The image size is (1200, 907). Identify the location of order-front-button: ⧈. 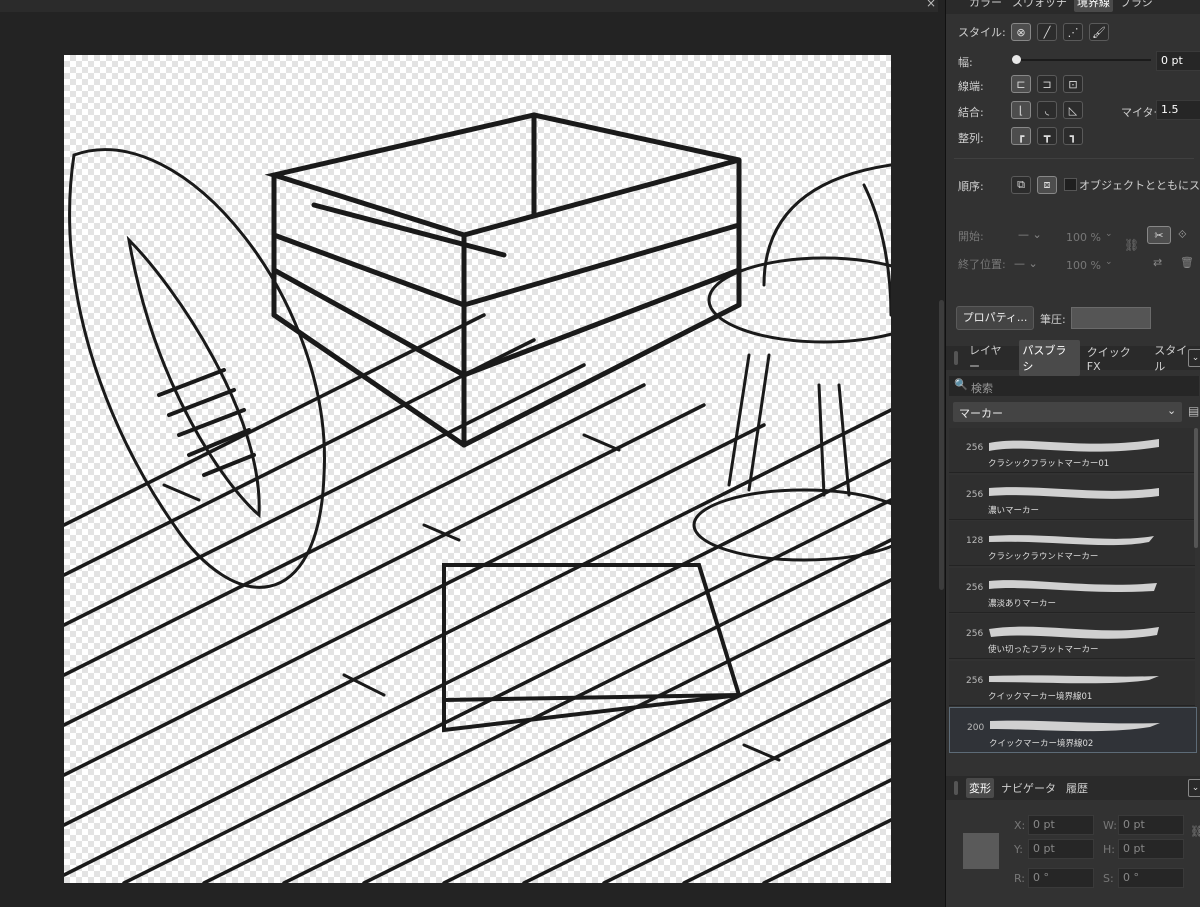
(1047, 185).